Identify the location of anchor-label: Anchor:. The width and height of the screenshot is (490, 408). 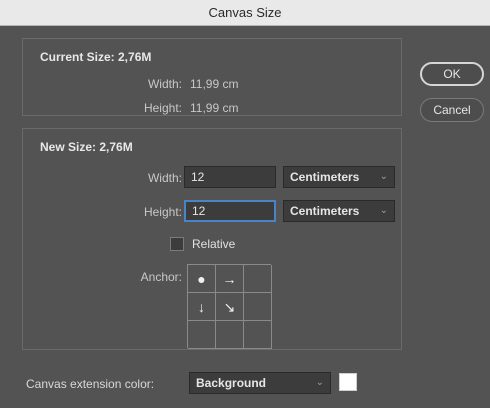
(161, 277).